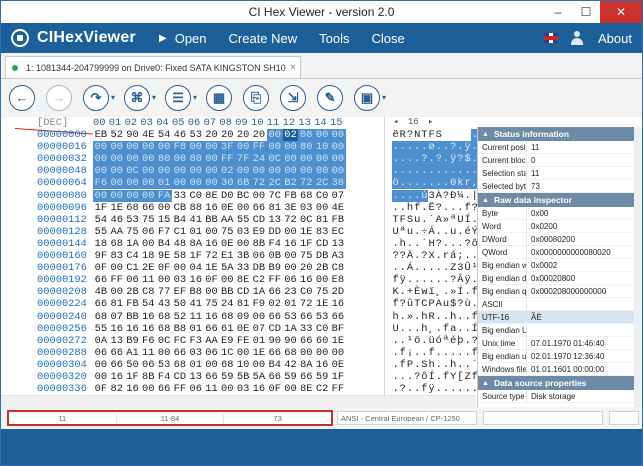  What do you see at coordinates (431, 353) in the screenshot?
I see `ascii-char: f` at bounding box center [431, 353].